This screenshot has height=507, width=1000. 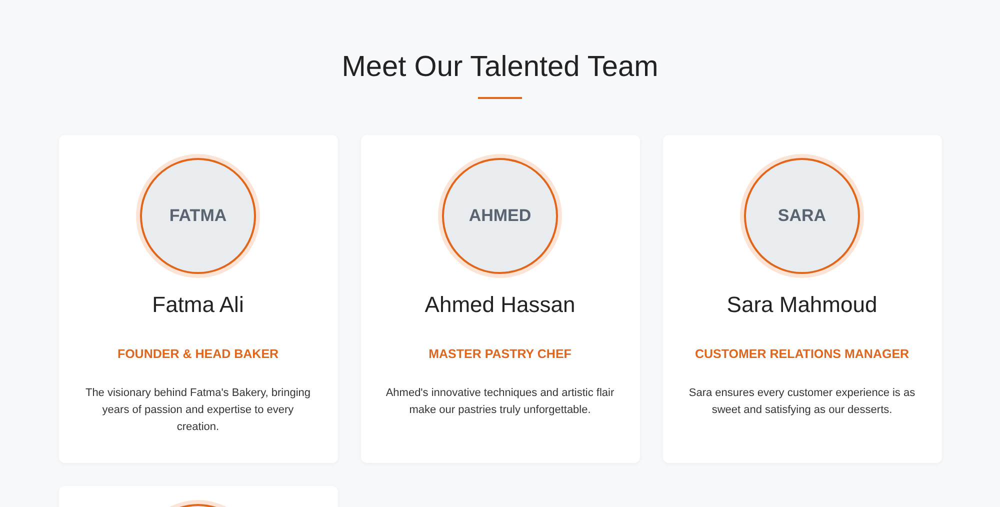 What do you see at coordinates (198, 410) in the screenshot?
I see `member-bio: The visionary behind Fatma's Bakery, bringing years of passion and expertise to every creation.` at bounding box center [198, 410].